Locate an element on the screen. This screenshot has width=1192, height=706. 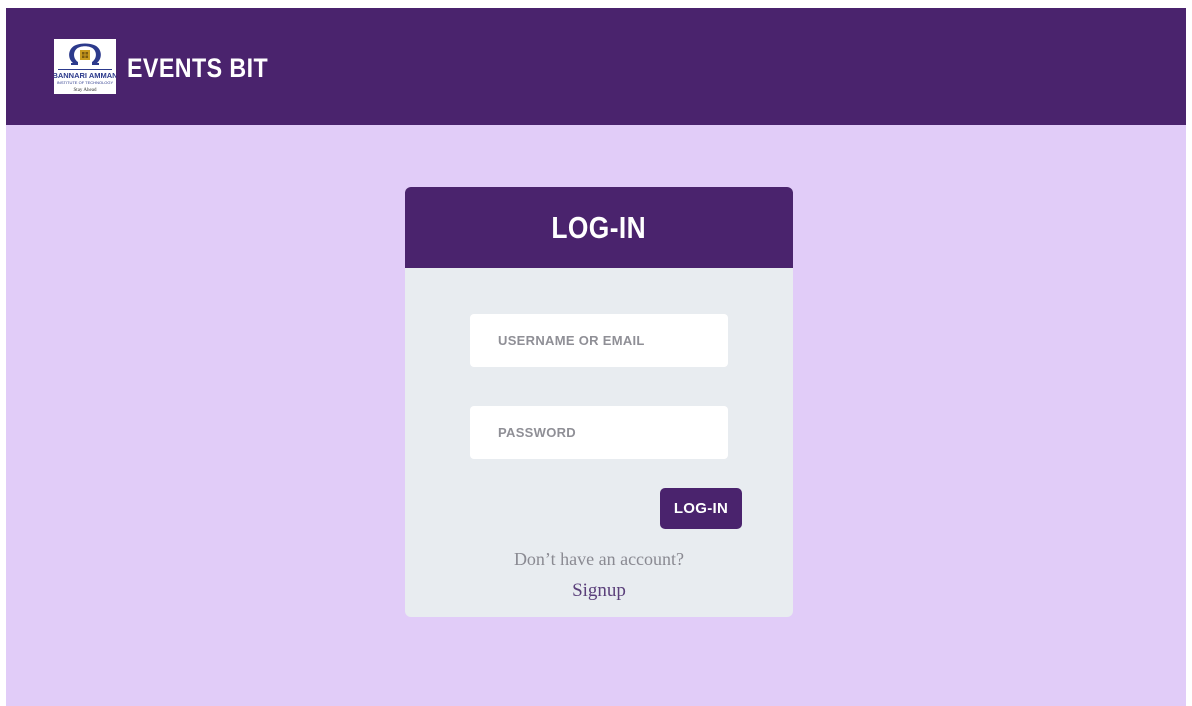
username-email-input is located at coordinates (599, 340).